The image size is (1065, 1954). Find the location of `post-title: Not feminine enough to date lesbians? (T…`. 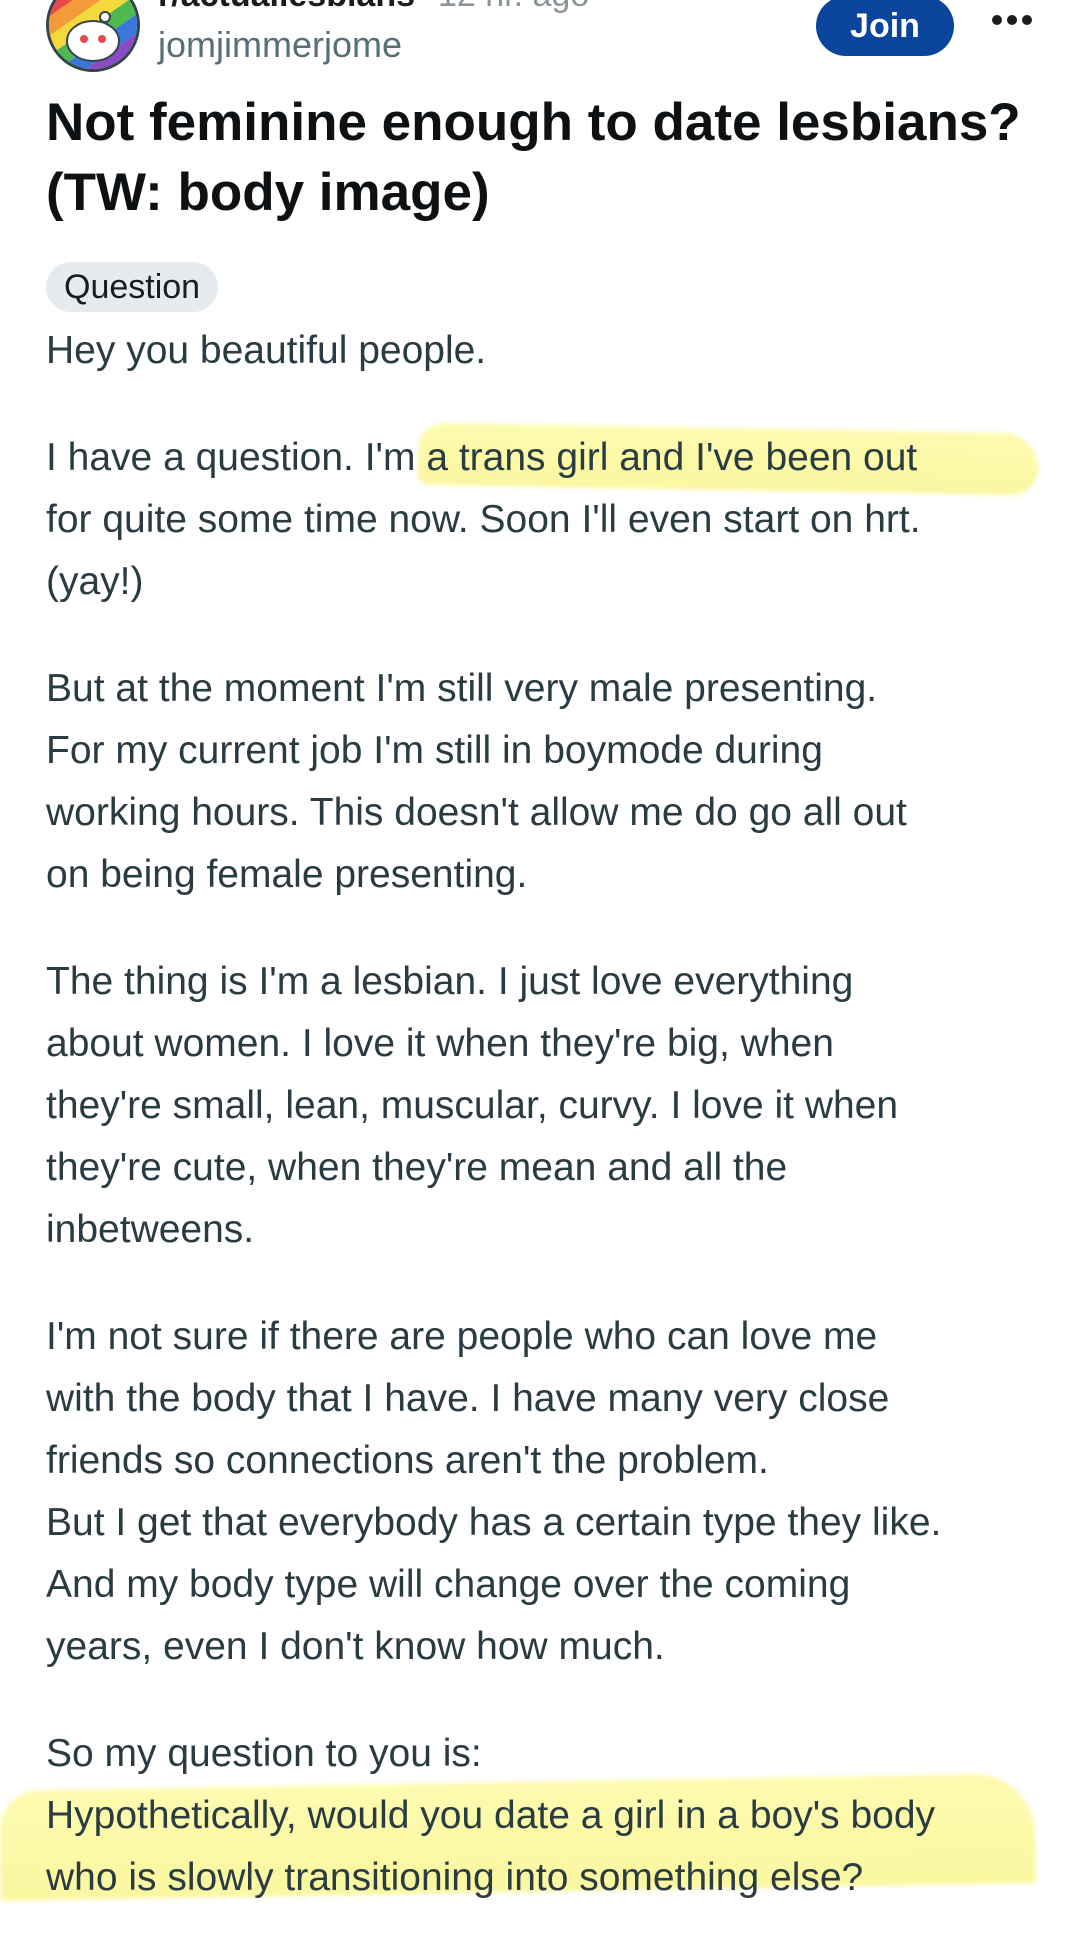

post-title: Not feminine enough to date lesbians? (T… is located at coordinates (536, 158).